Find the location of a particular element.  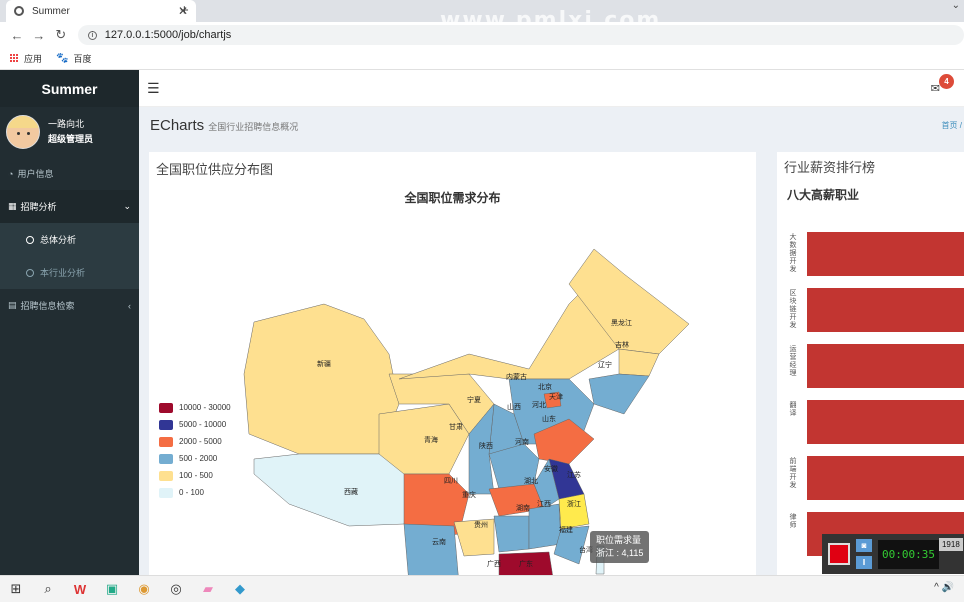

paw-icon: 🐾 is located at coordinates (62, 58).